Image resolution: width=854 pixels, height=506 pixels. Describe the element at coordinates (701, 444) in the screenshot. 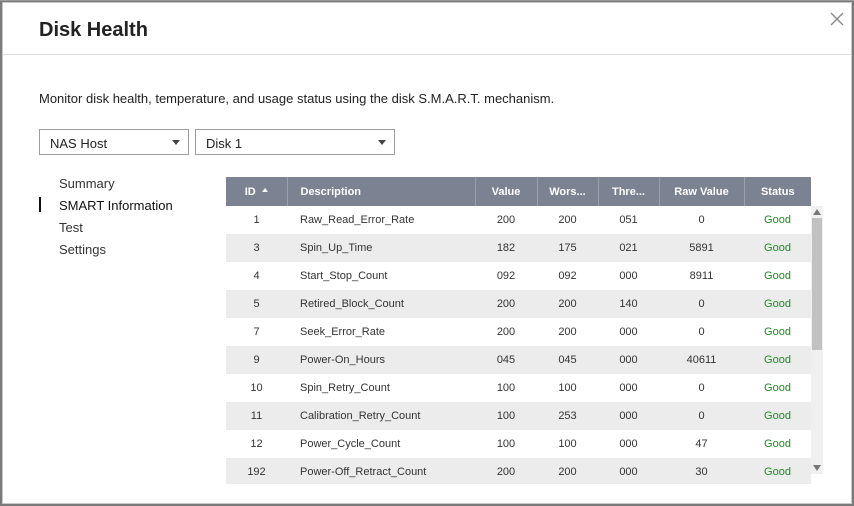

I see `cell-raw-value: 47` at that location.